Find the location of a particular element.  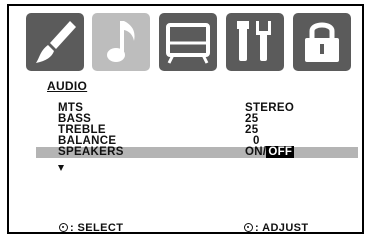

lock-icon is located at coordinates (322, 42).